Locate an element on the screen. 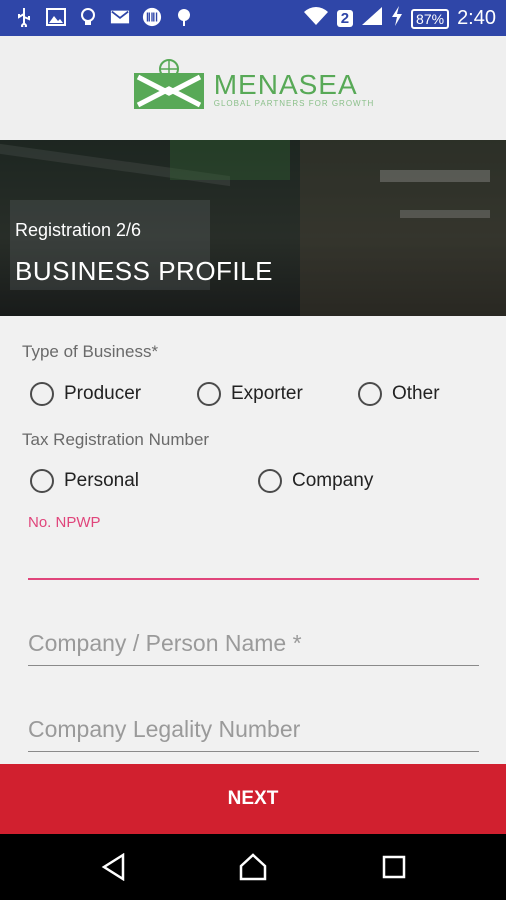 The width and height of the screenshot is (506, 900). brand-tagline: GLOBAL PARTNERS FOR GROWTH is located at coordinates (294, 103).